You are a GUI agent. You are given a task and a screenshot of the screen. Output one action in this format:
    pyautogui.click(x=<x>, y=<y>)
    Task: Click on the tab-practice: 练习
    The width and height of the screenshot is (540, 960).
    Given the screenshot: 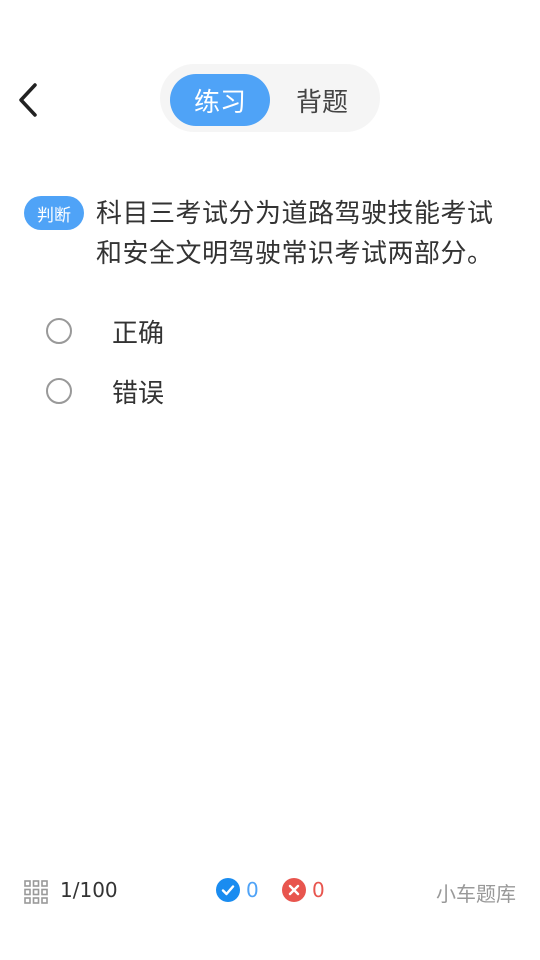 What is the action you would take?
    pyautogui.click(x=220, y=100)
    